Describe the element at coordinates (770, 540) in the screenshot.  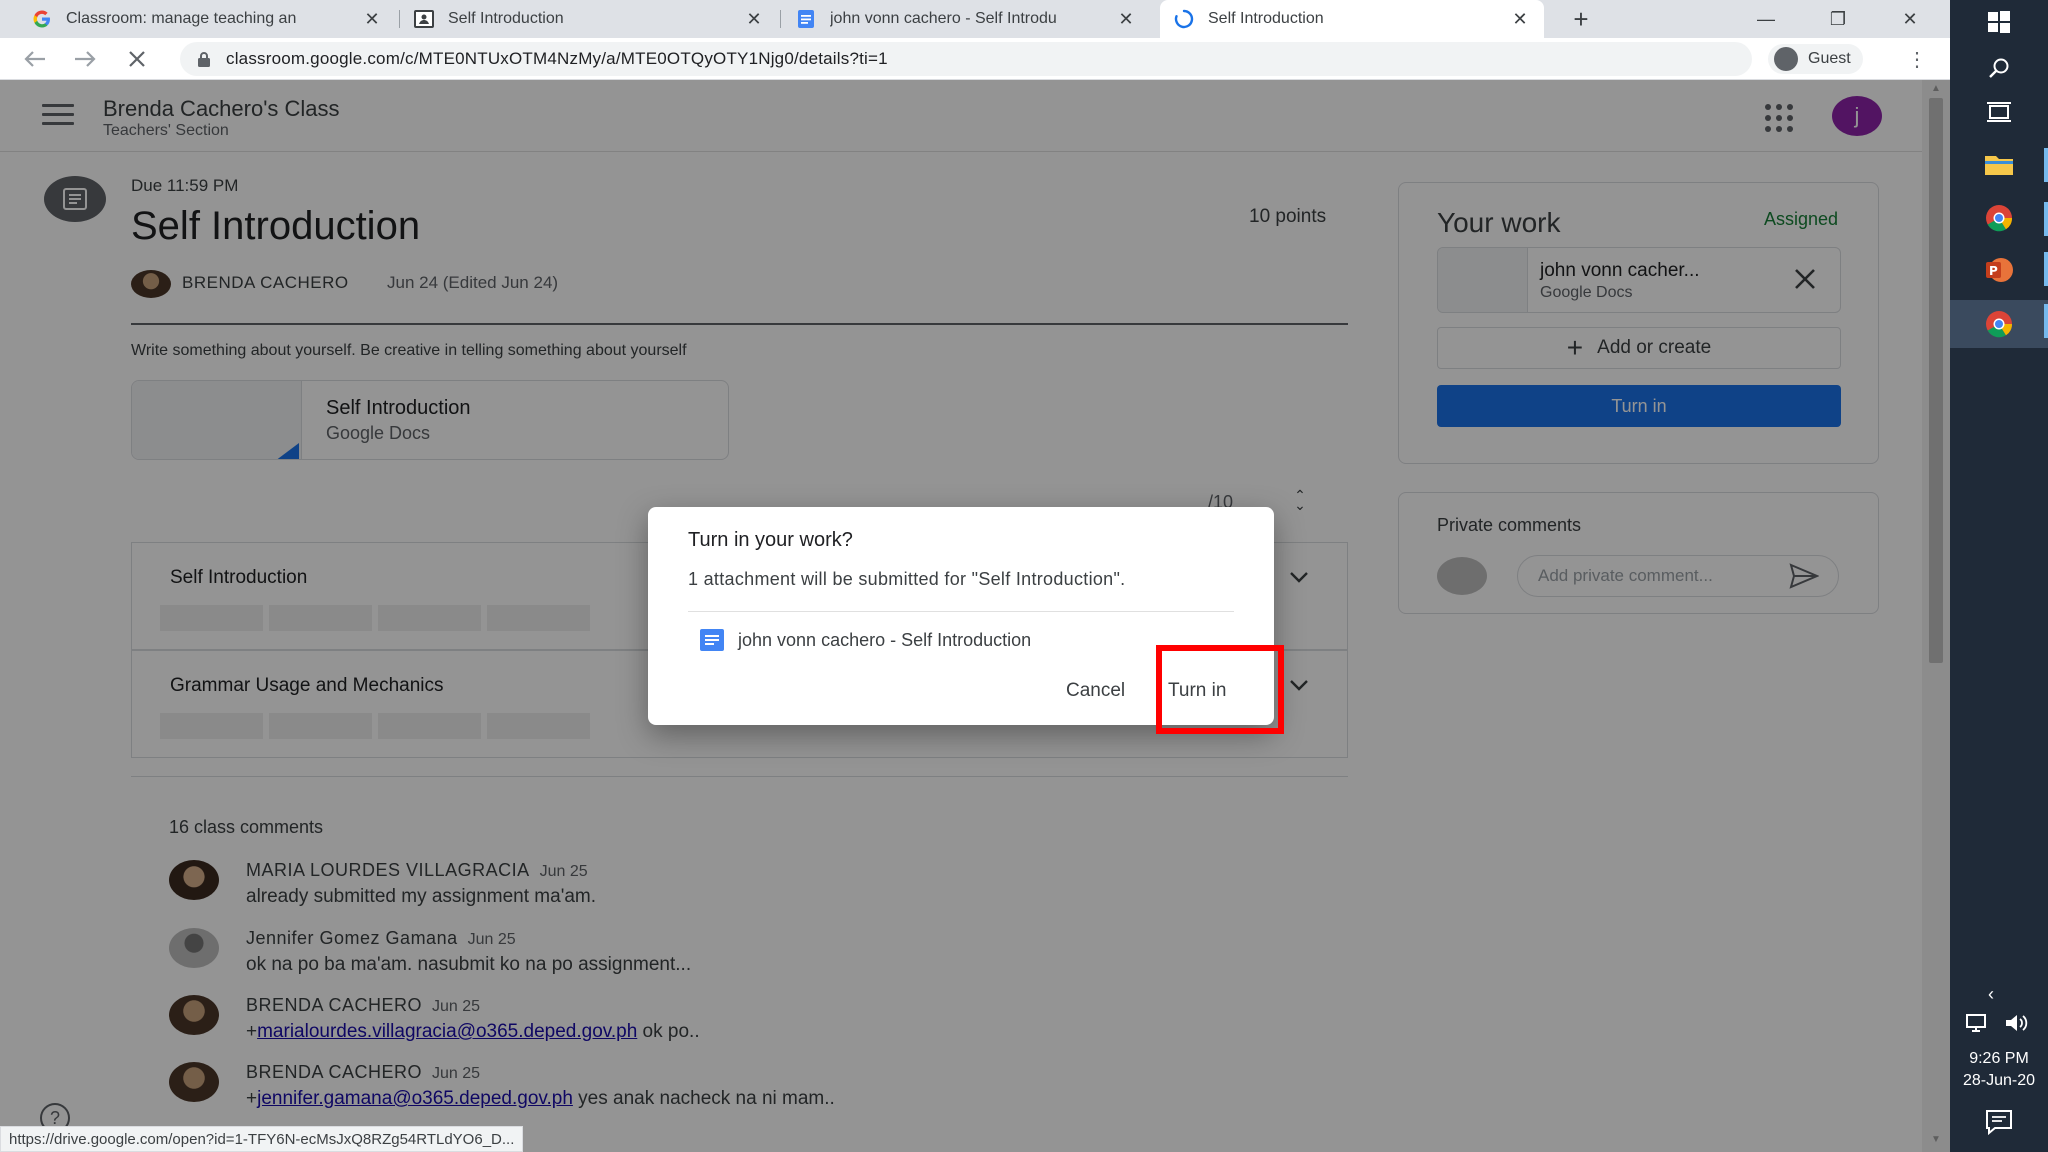
I see `dialog-title: Turn in your work?` at that location.